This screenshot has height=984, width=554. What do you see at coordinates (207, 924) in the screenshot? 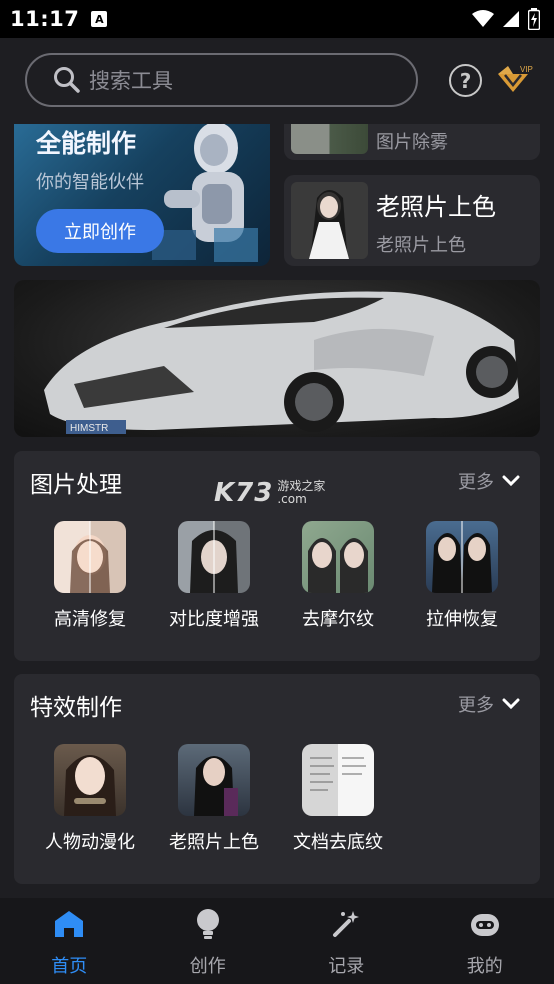
I see `lightbulb-icon` at bounding box center [207, 924].